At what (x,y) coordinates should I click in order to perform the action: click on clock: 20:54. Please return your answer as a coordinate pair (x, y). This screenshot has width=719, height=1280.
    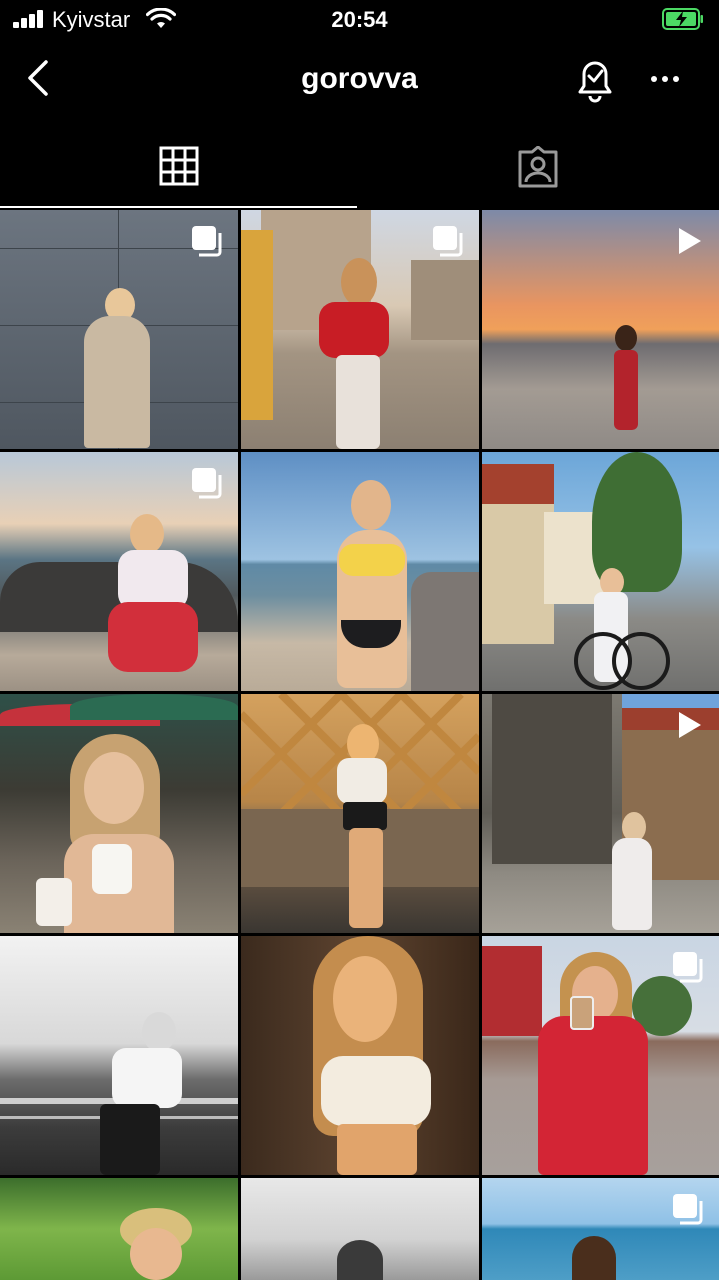
    Looking at the image, I should click on (359, 19).